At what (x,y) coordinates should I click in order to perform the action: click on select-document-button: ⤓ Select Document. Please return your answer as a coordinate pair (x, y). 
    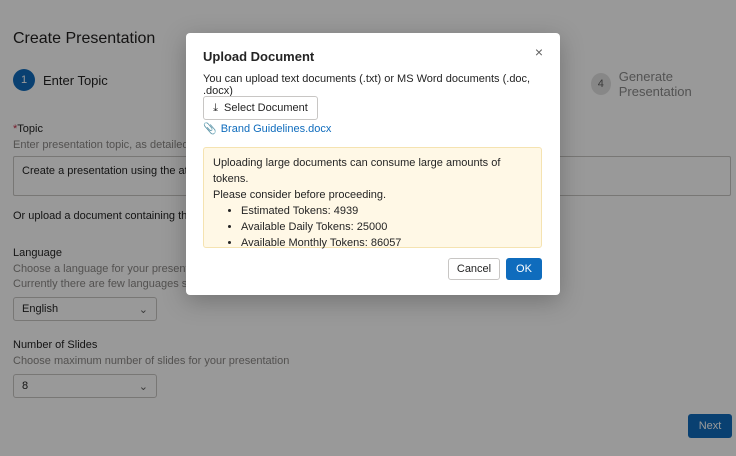
    Looking at the image, I should click on (260, 108).